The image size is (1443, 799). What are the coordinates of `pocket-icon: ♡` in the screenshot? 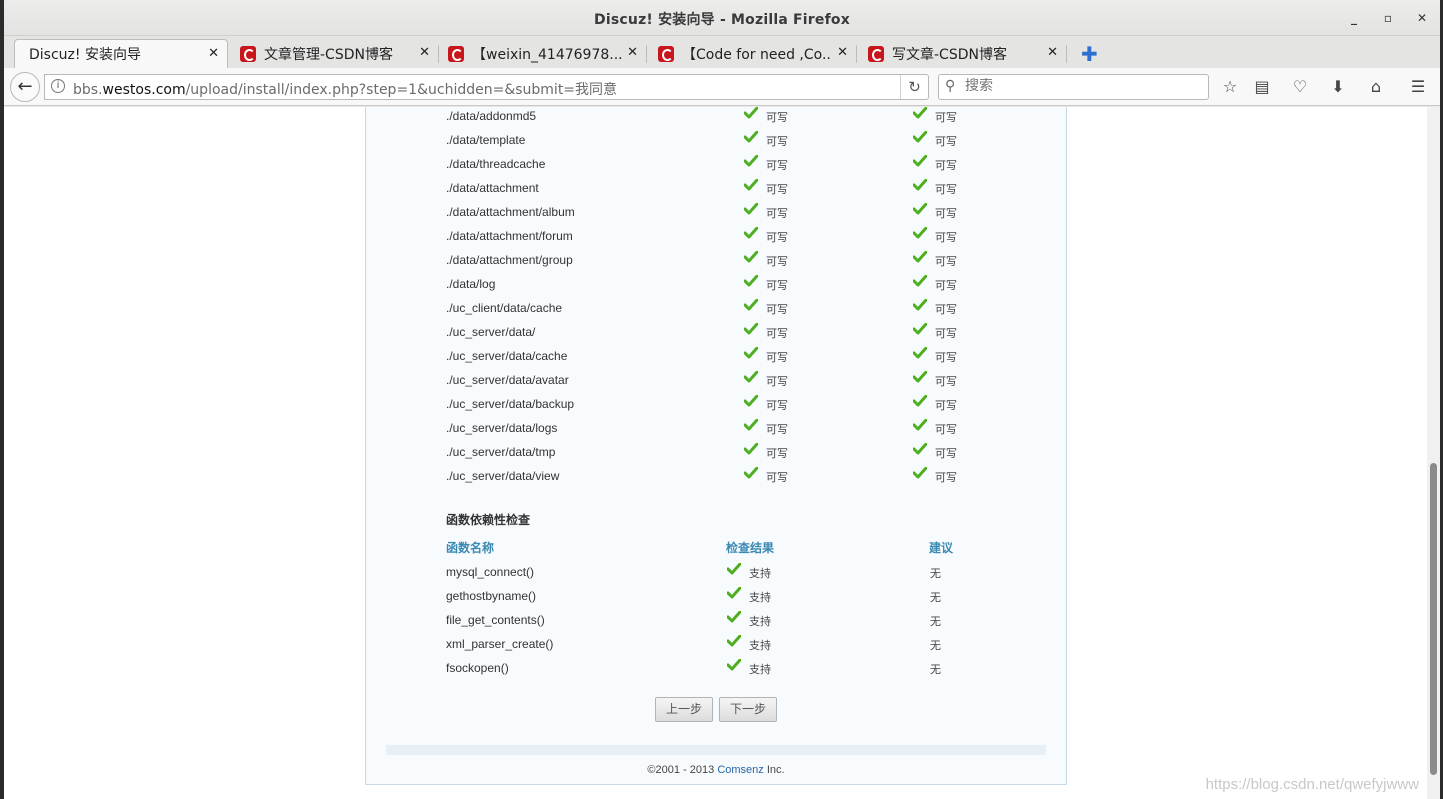 It's located at (1300, 87).